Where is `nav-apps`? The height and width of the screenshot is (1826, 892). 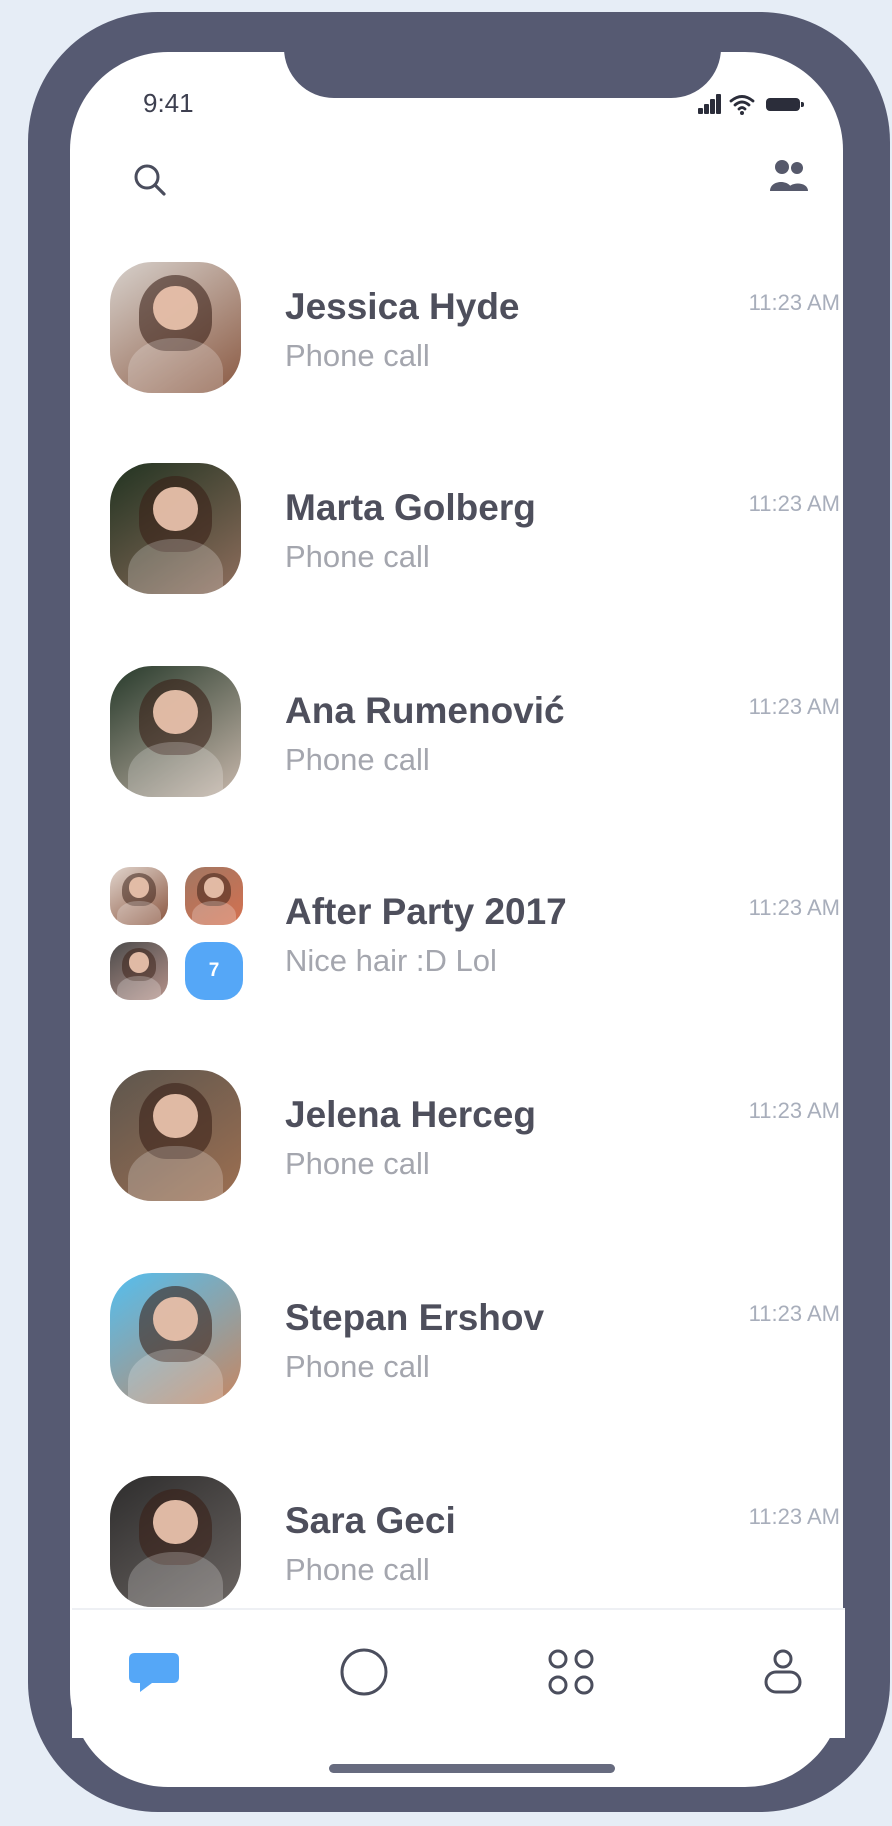
nav-apps is located at coordinates (571, 1672).